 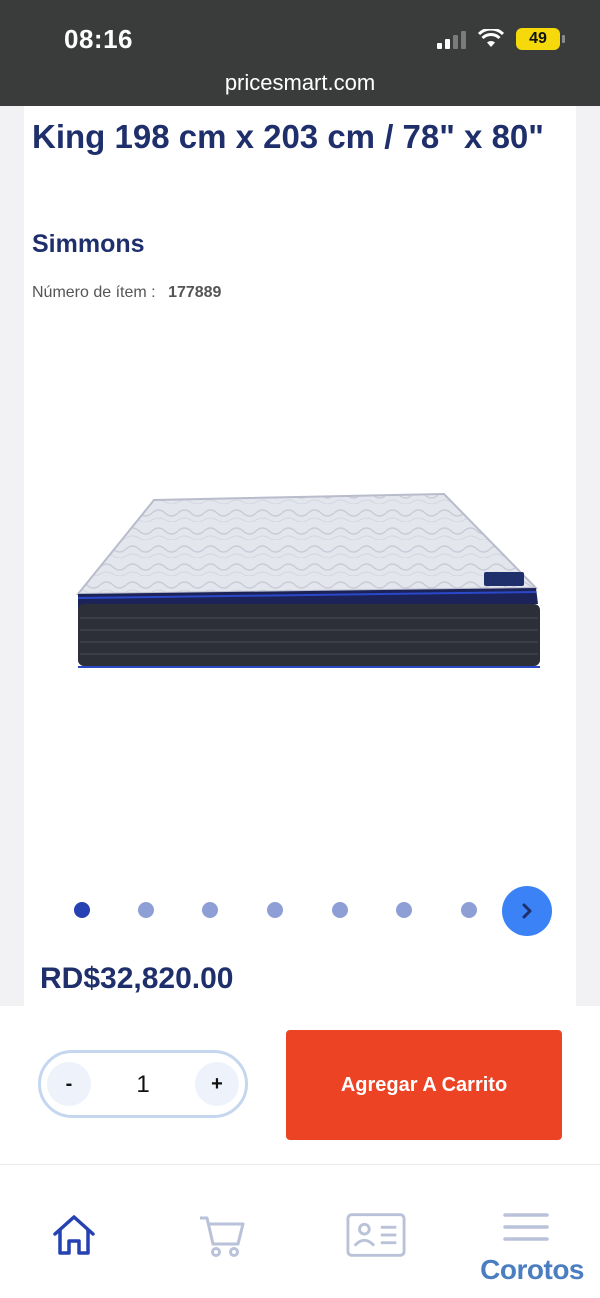 I want to click on product-price: RD$32,820.00, so click(x=137, y=978).